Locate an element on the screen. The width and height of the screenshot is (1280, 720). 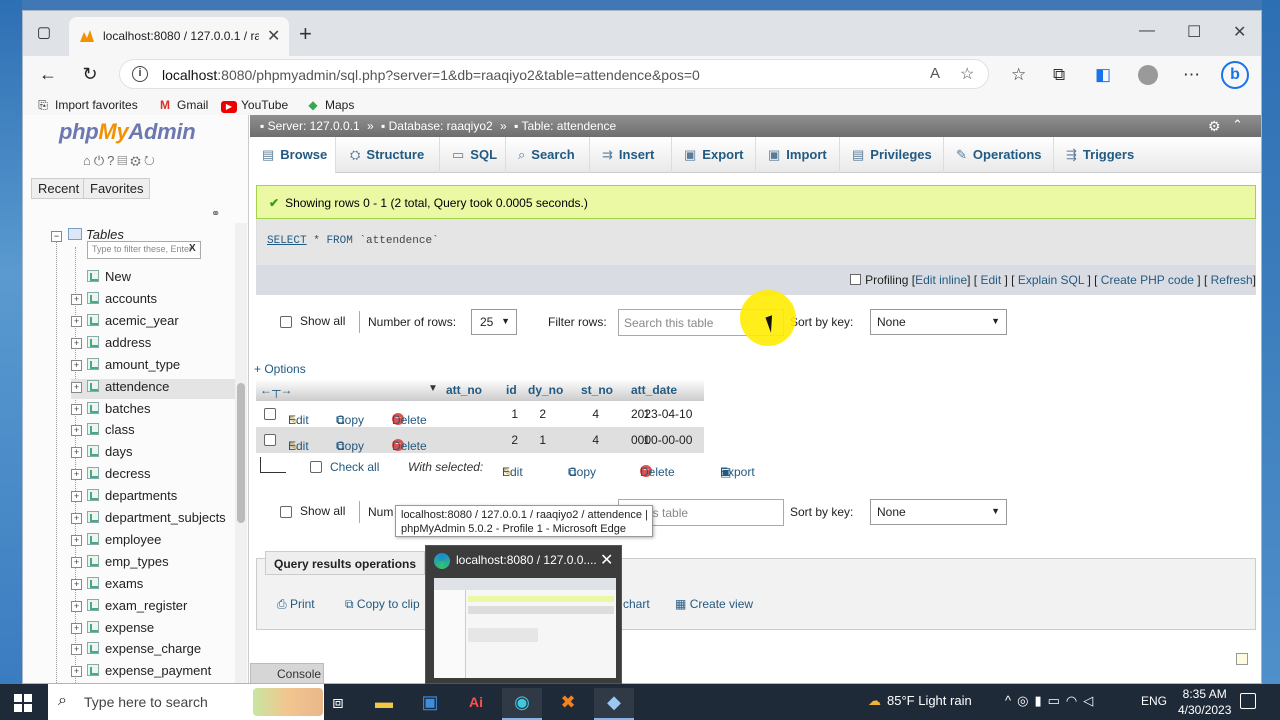
xampp-icon: ✖ is located at coordinates (568, 704).